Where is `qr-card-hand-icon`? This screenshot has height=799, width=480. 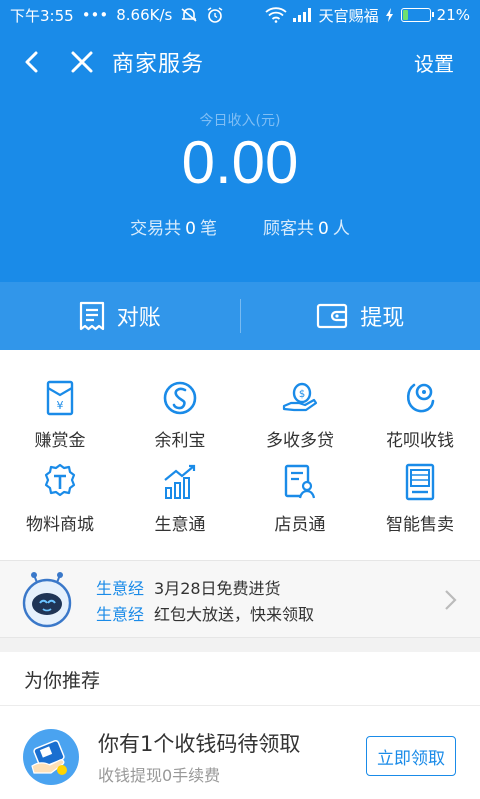 qr-card-hand-icon is located at coordinates (51, 757).